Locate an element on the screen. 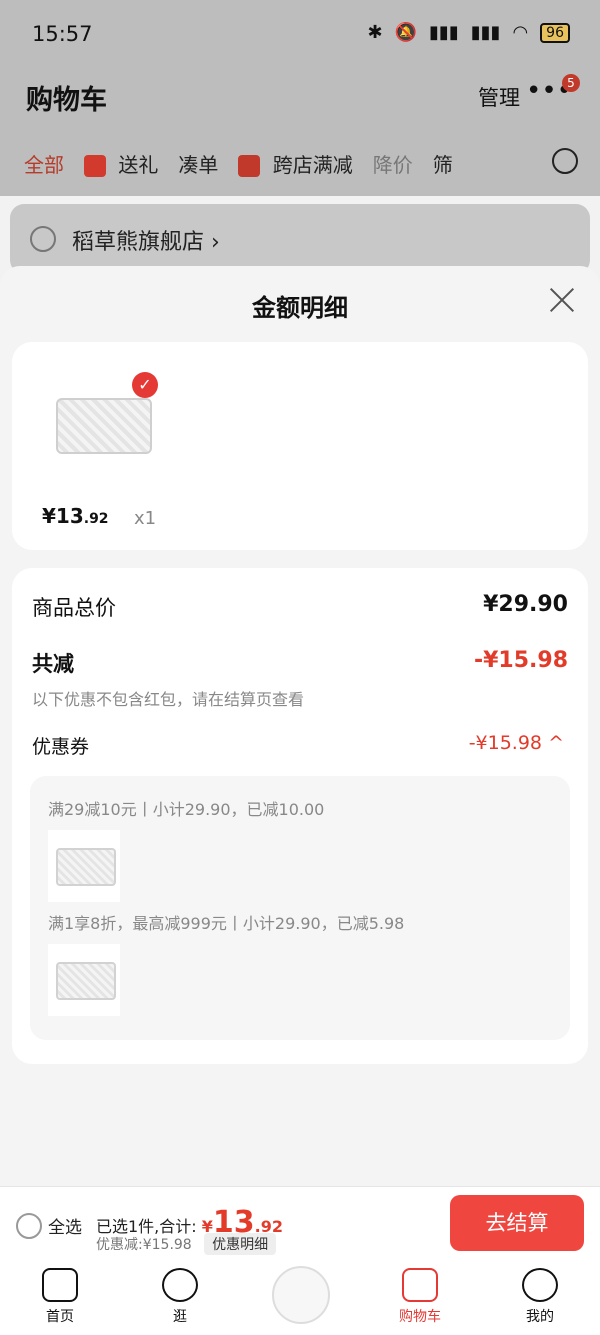  wifi-icon: ◠ is located at coordinates (520, 32).